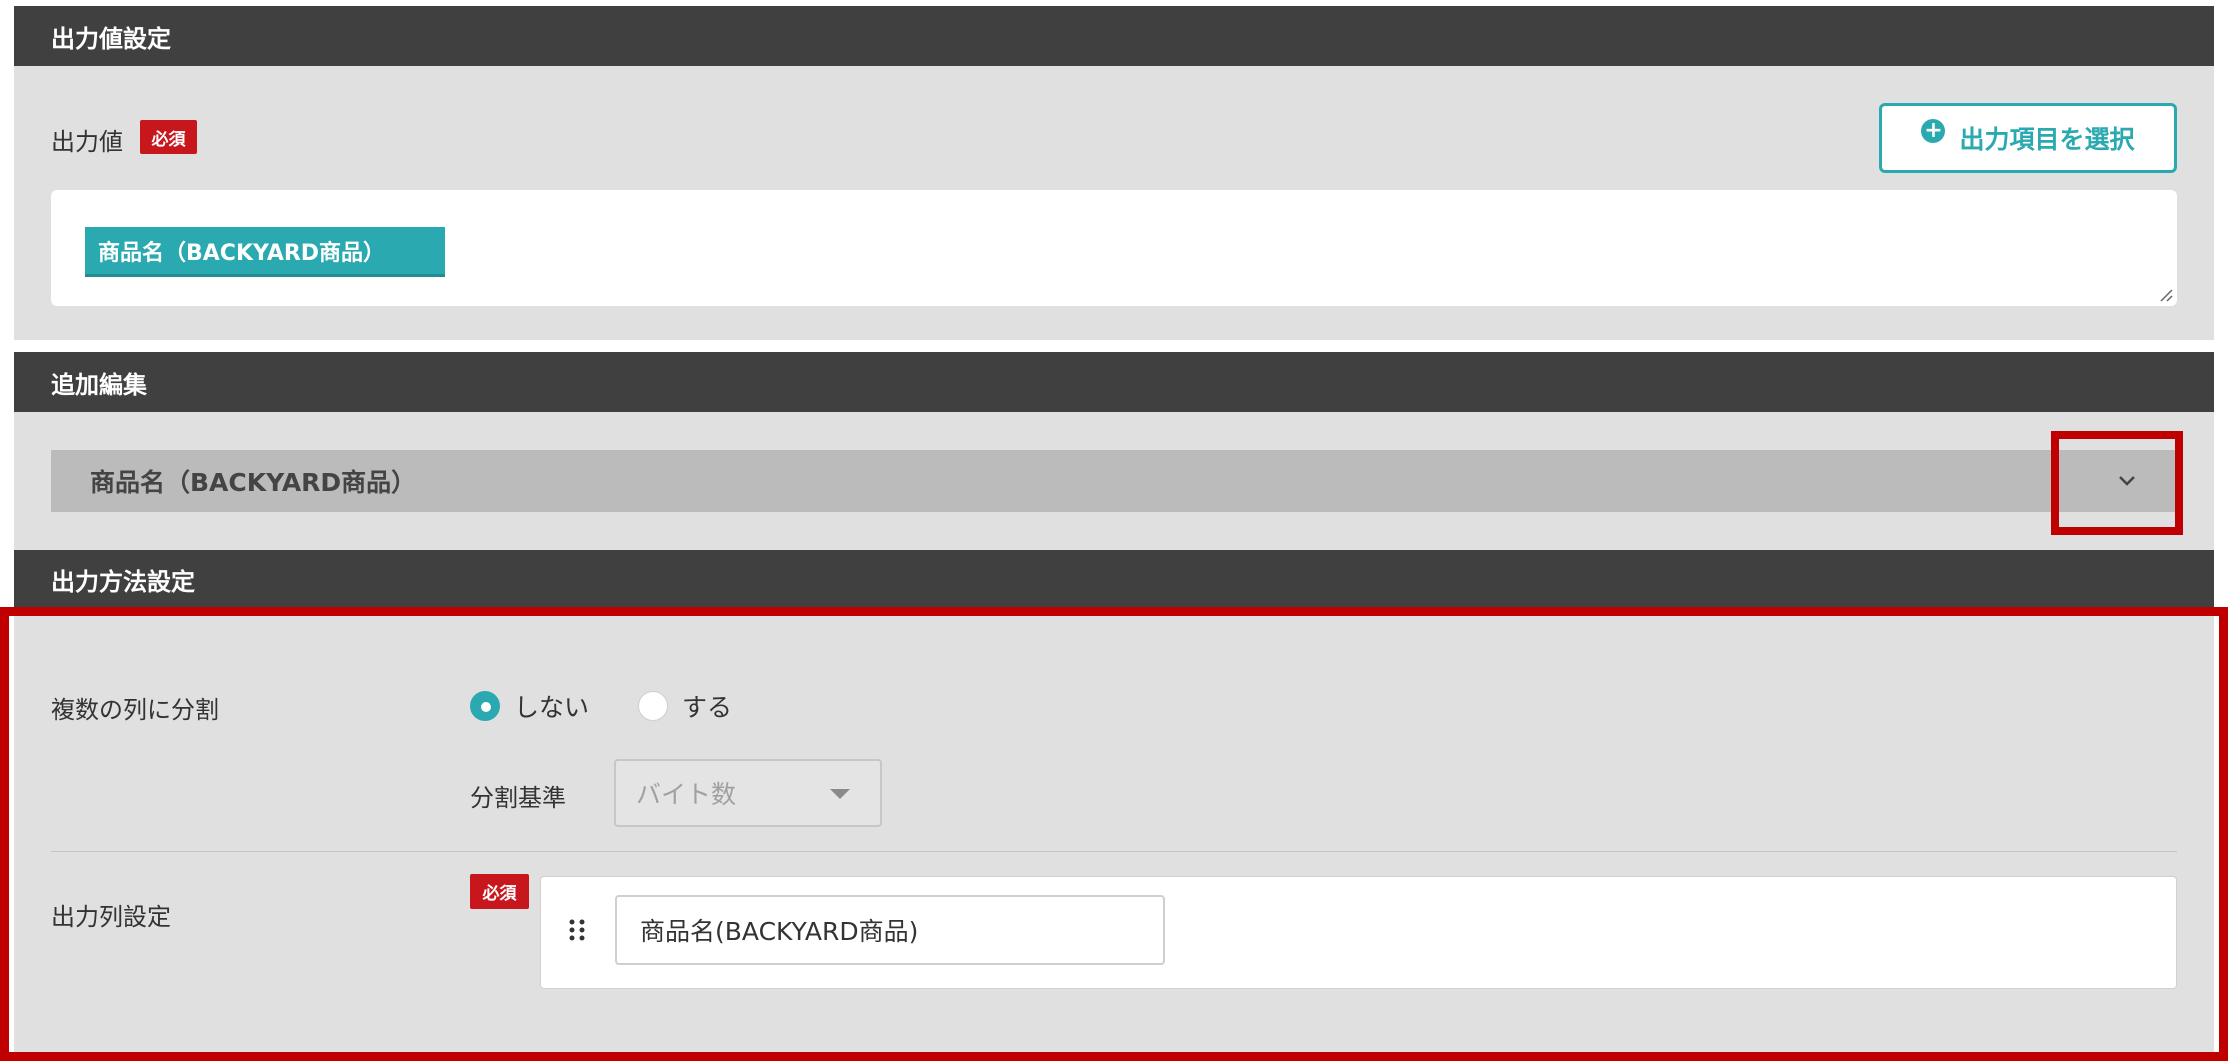 The height and width of the screenshot is (1061, 2228). I want to click on output-column-name-input: 商品名(BACKYARD商品), so click(890, 930).